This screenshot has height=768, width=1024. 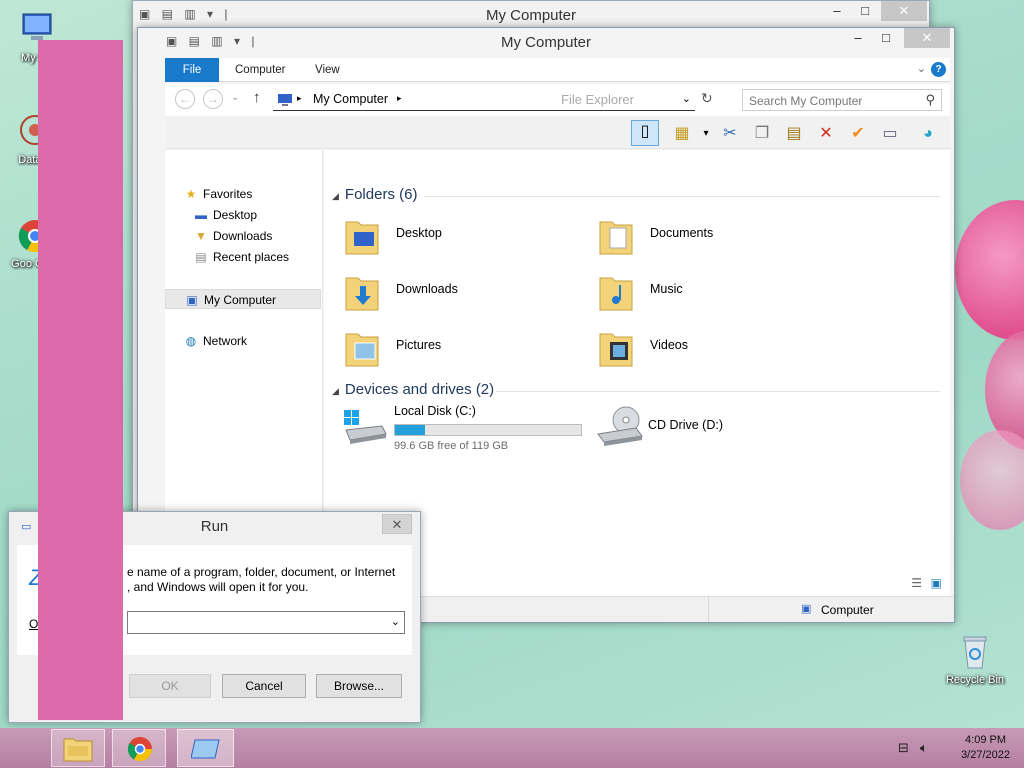 What do you see at coordinates (192, 300) in the screenshot?
I see `computer-icon: ▣` at bounding box center [192, 300].